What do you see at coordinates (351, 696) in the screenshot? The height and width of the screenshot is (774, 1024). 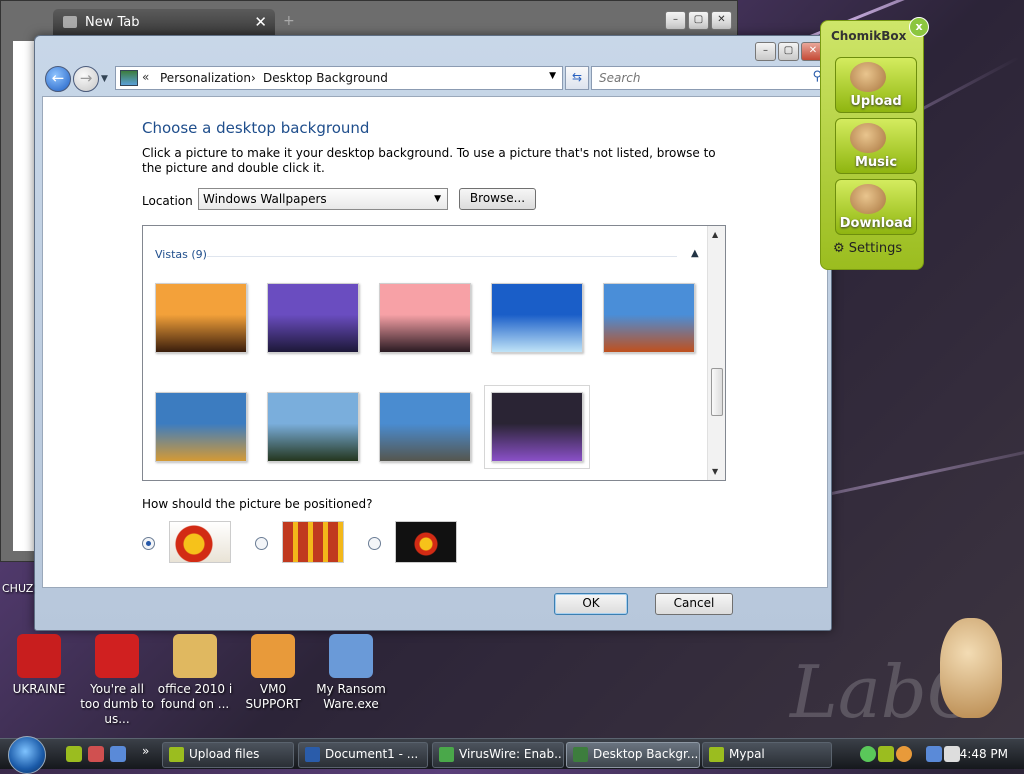 I see `desktop-icon-label: My Ransom Ware.exe` at bounding box center [351, 696].